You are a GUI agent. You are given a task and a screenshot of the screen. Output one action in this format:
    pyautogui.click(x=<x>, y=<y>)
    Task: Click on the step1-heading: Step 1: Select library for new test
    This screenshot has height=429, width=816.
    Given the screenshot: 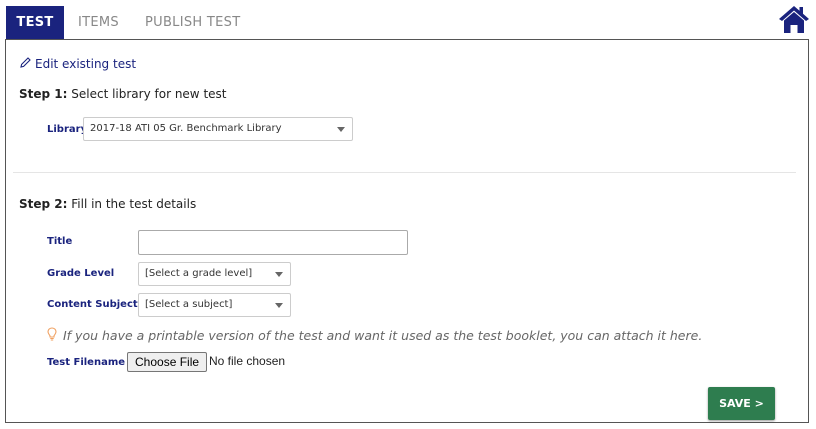 What is the action you would take?
    pyautogui.click(x=122, y=94)
    